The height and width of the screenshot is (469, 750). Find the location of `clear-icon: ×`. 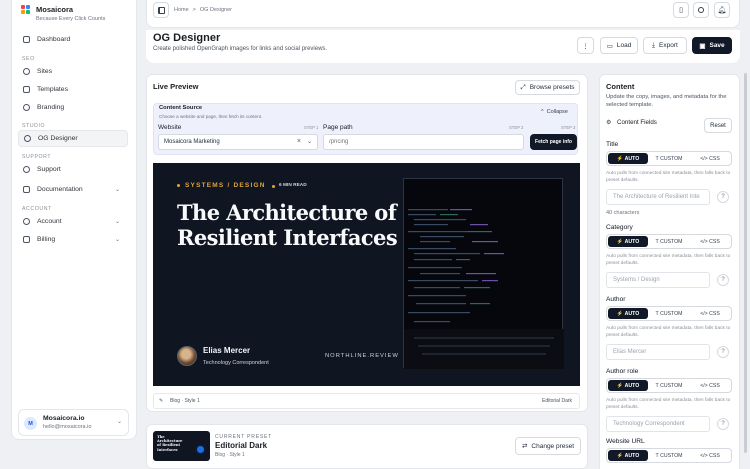

clear-icon: × is located at coordinates (299, 141).